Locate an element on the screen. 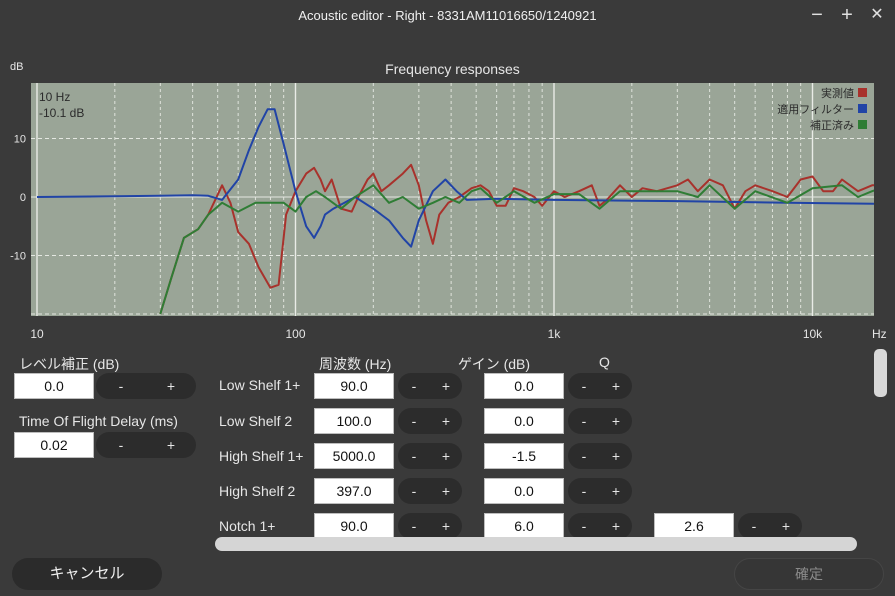 This screenshot has width=895, height=596. filter-name: High Shelf 1+ is located at coordinates (261, 456).